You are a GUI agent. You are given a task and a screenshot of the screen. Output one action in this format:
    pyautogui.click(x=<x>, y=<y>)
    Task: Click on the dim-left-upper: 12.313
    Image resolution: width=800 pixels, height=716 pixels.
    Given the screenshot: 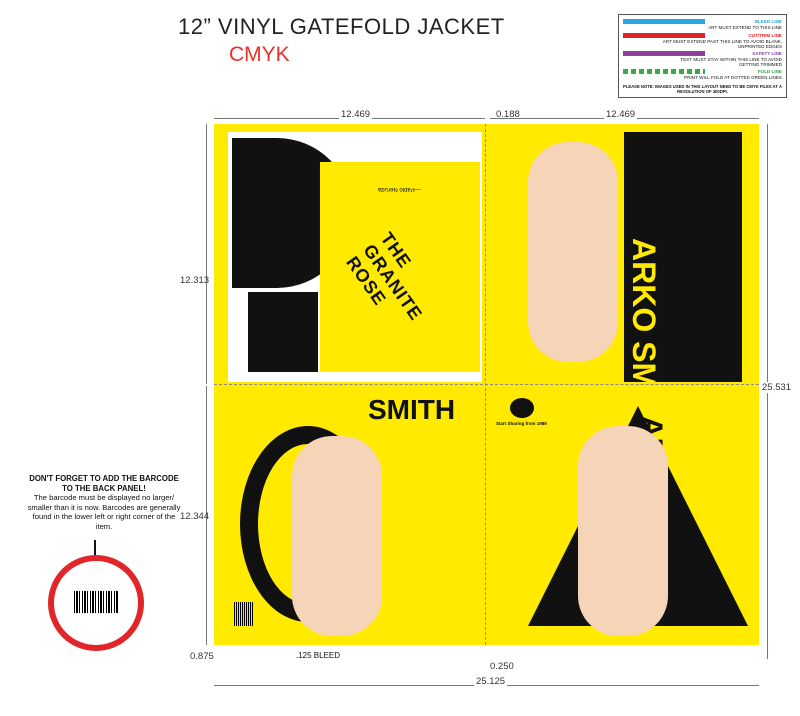 What is the action you would take?
    pyautogui.click(x=195, y=280)
    